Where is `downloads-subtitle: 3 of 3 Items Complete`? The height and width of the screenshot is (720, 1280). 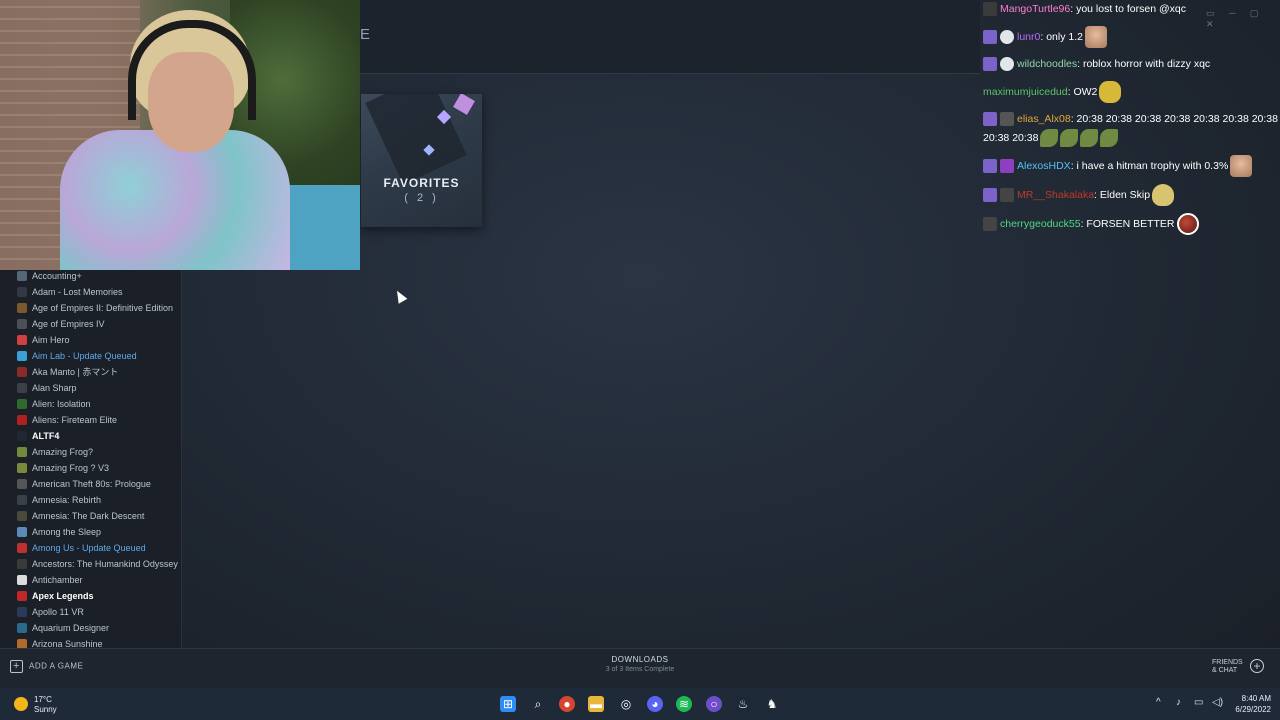
downloads-subtitle: 3 of 3 Items Complete is located at coordinates (640, 669).